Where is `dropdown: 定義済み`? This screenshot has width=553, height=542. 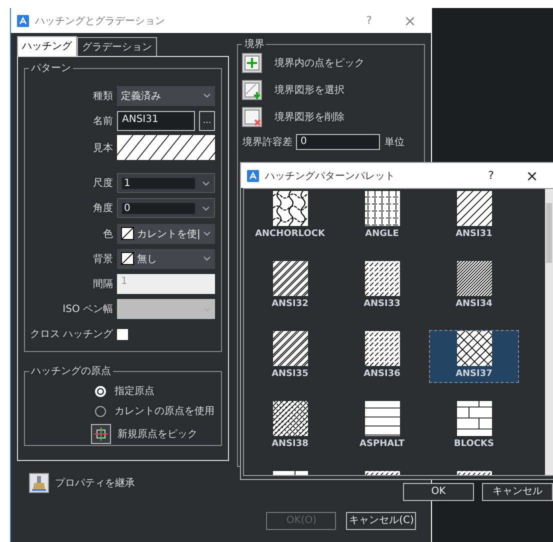
dropdown: 定義済み is located at coordinates (166, 96).